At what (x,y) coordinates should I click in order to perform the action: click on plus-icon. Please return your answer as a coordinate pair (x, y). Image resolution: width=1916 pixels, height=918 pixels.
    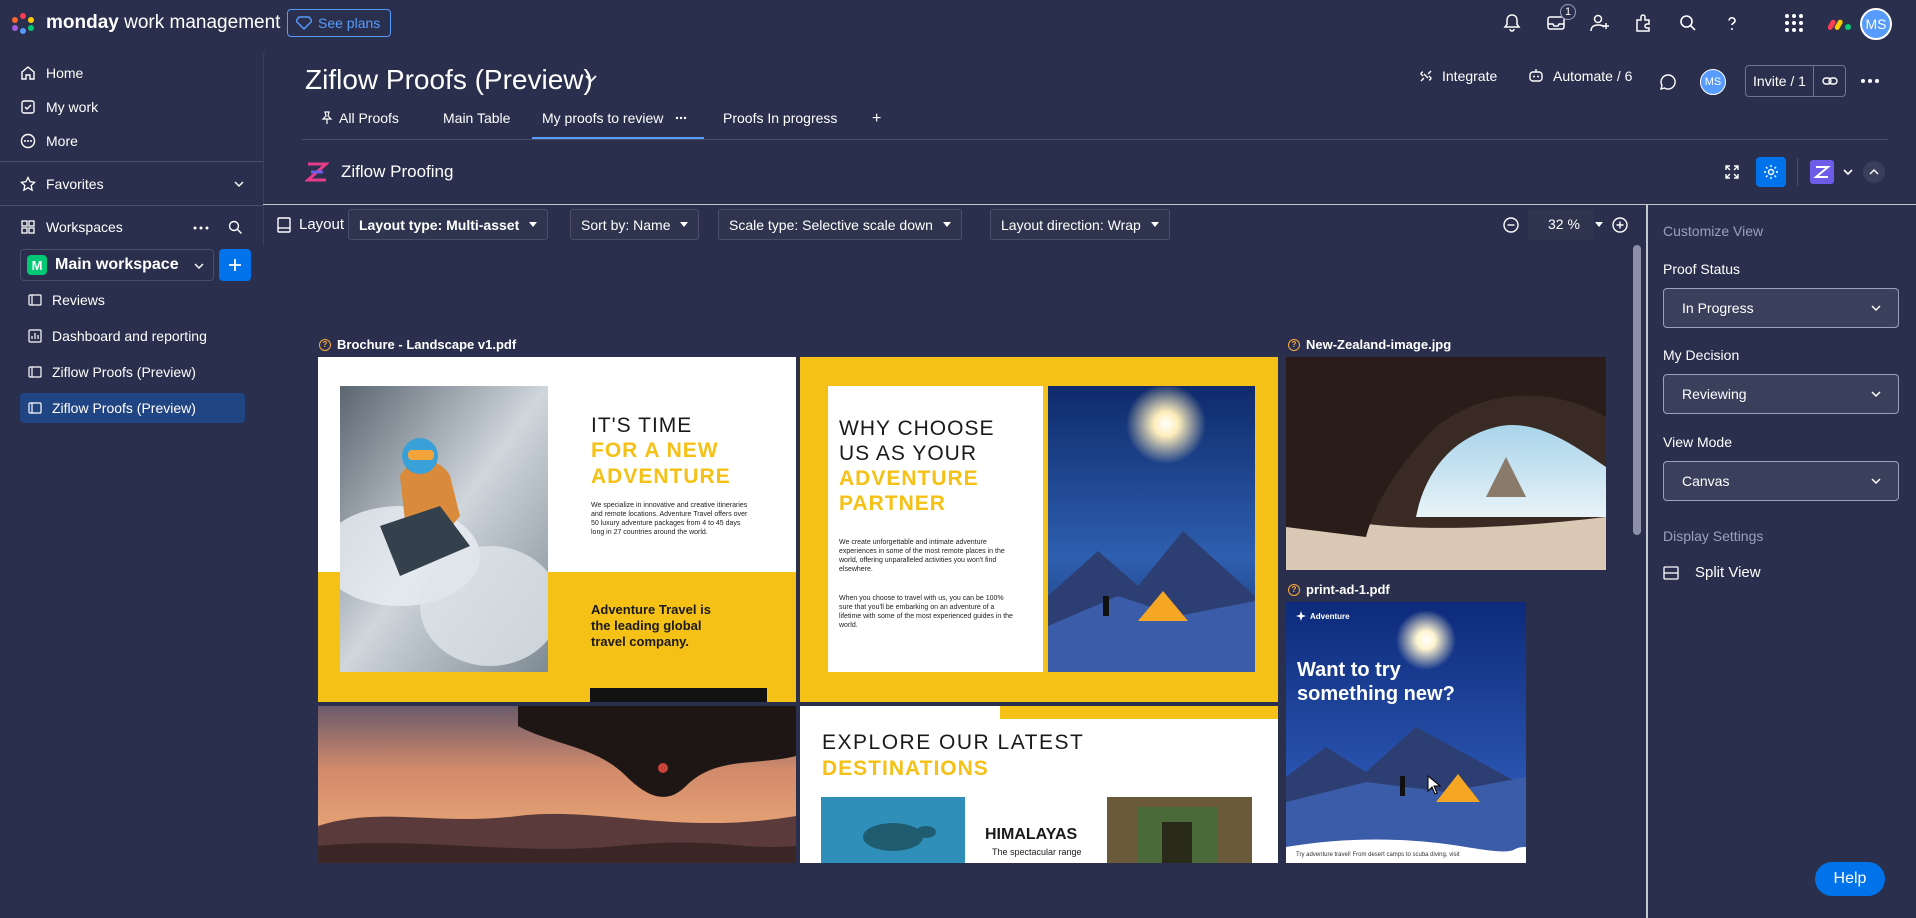
    Looking at the image, I should click on (235, 265).